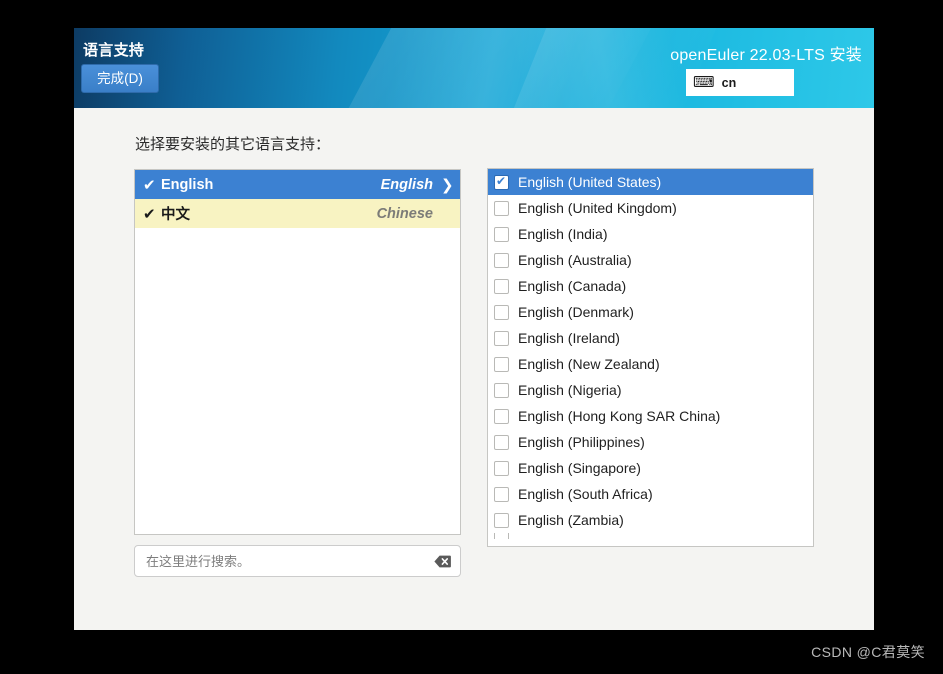  Describe the element at coordinates (442, 561) in the screenshot. I see `clear-backspace-icon` at that location.